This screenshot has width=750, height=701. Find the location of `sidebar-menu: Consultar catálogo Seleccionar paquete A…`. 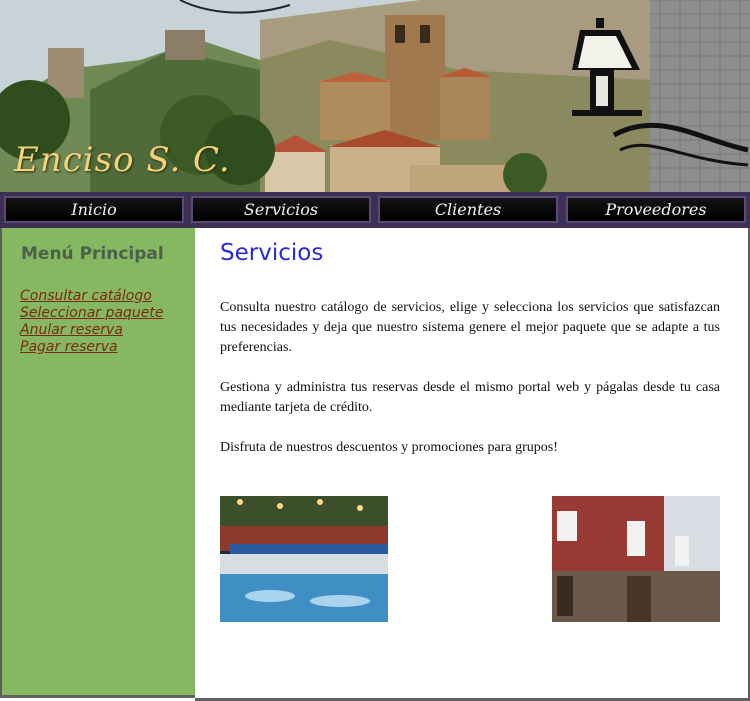

sidebar-menu: Consultar catálogo Seleccionar paquete A… is located at coordinates (91, 322).